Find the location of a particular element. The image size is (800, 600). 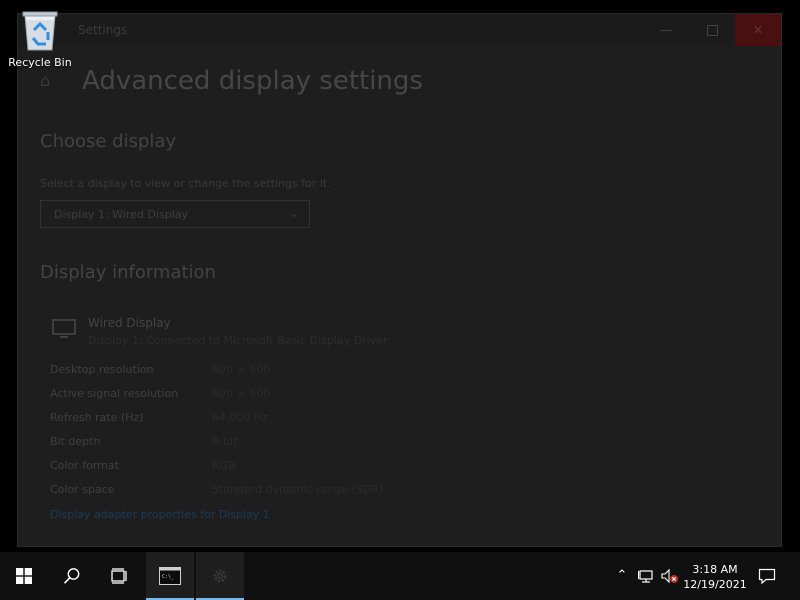

info-value: 64.000 Hz is located at coordinates (240, 417).